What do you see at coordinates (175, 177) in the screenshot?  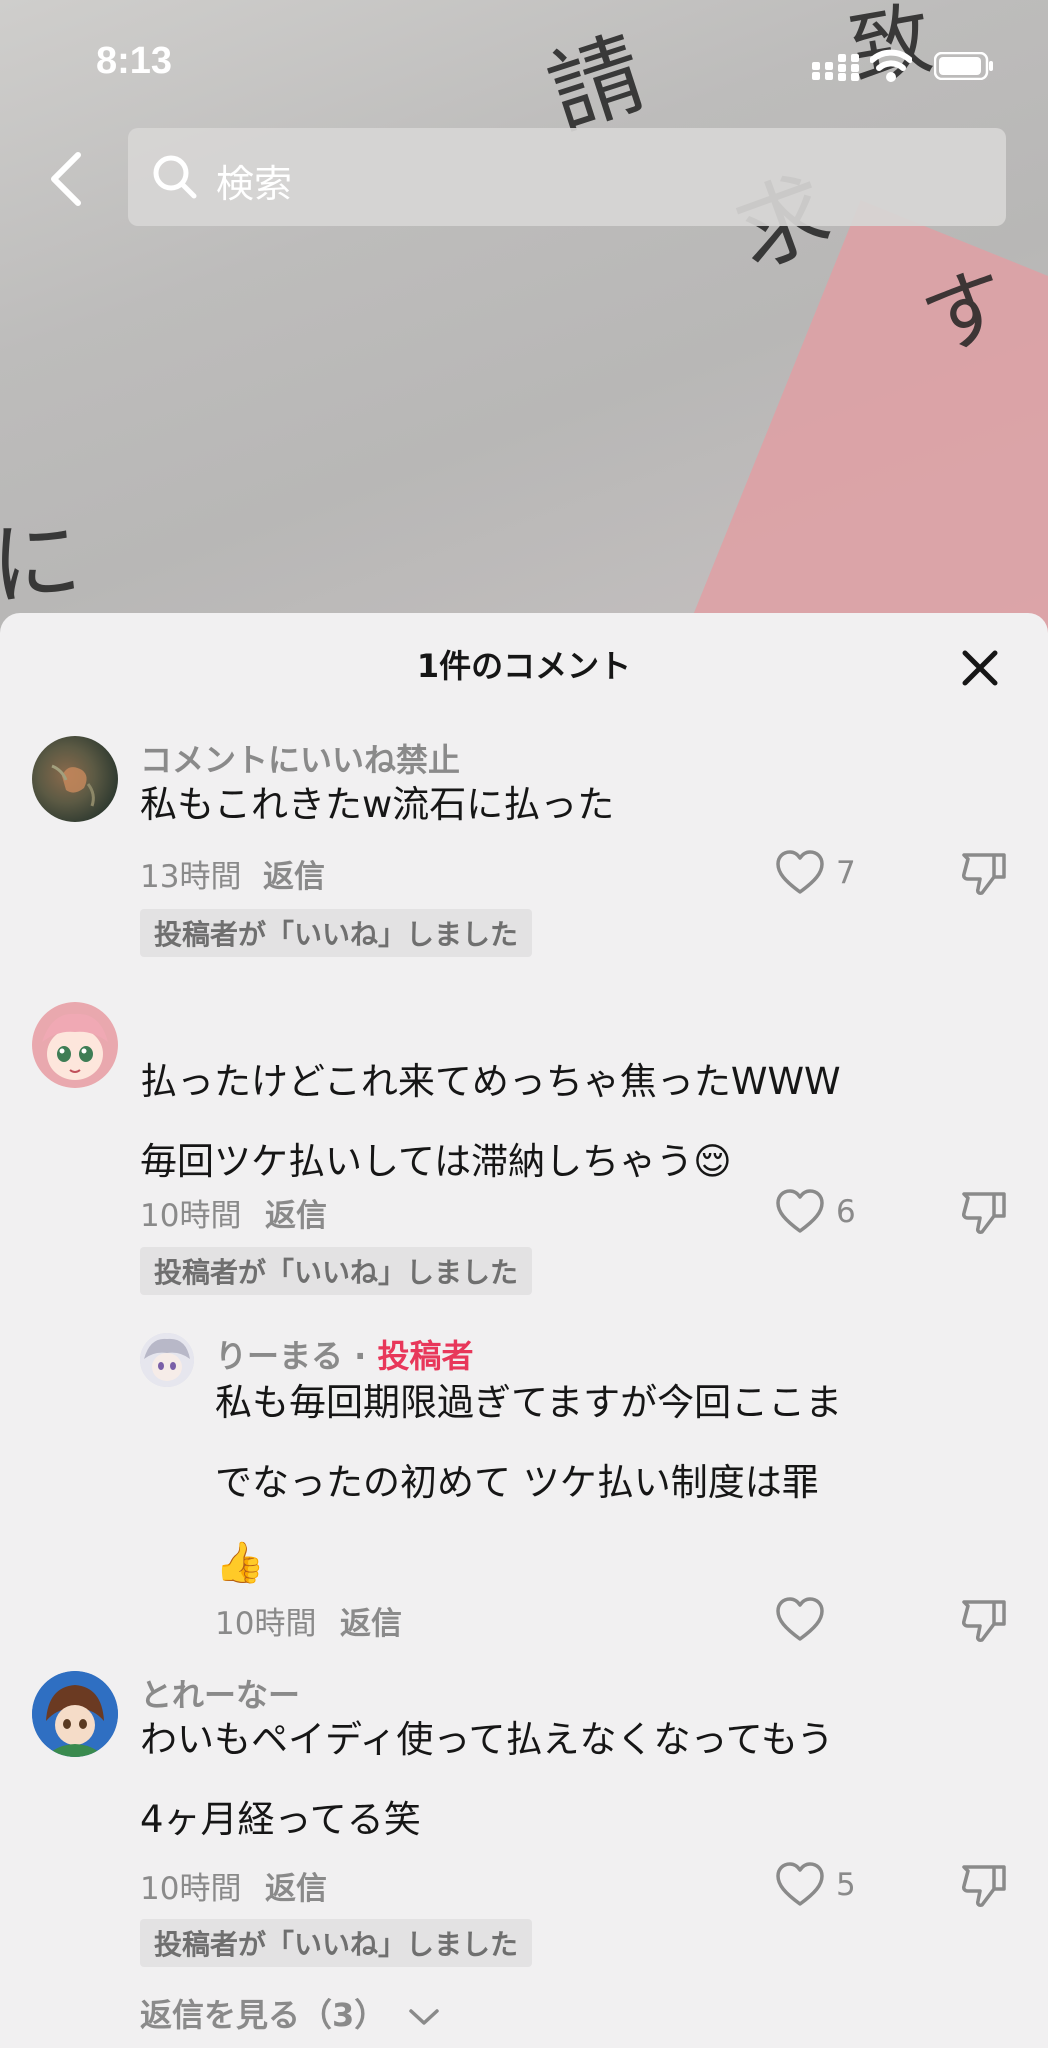 I see `search-icon` at bounding box center [175, 177].